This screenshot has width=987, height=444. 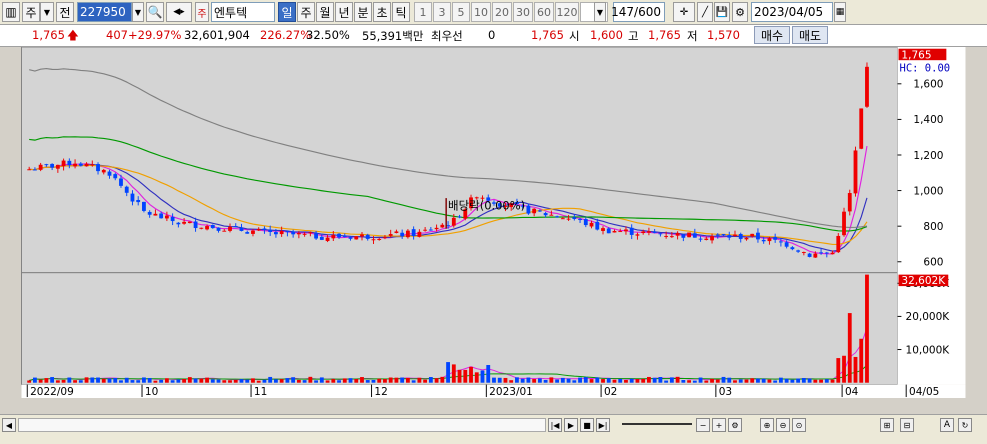 I want to click on scroll-play-button: ▶, so click(x=571, y=425).